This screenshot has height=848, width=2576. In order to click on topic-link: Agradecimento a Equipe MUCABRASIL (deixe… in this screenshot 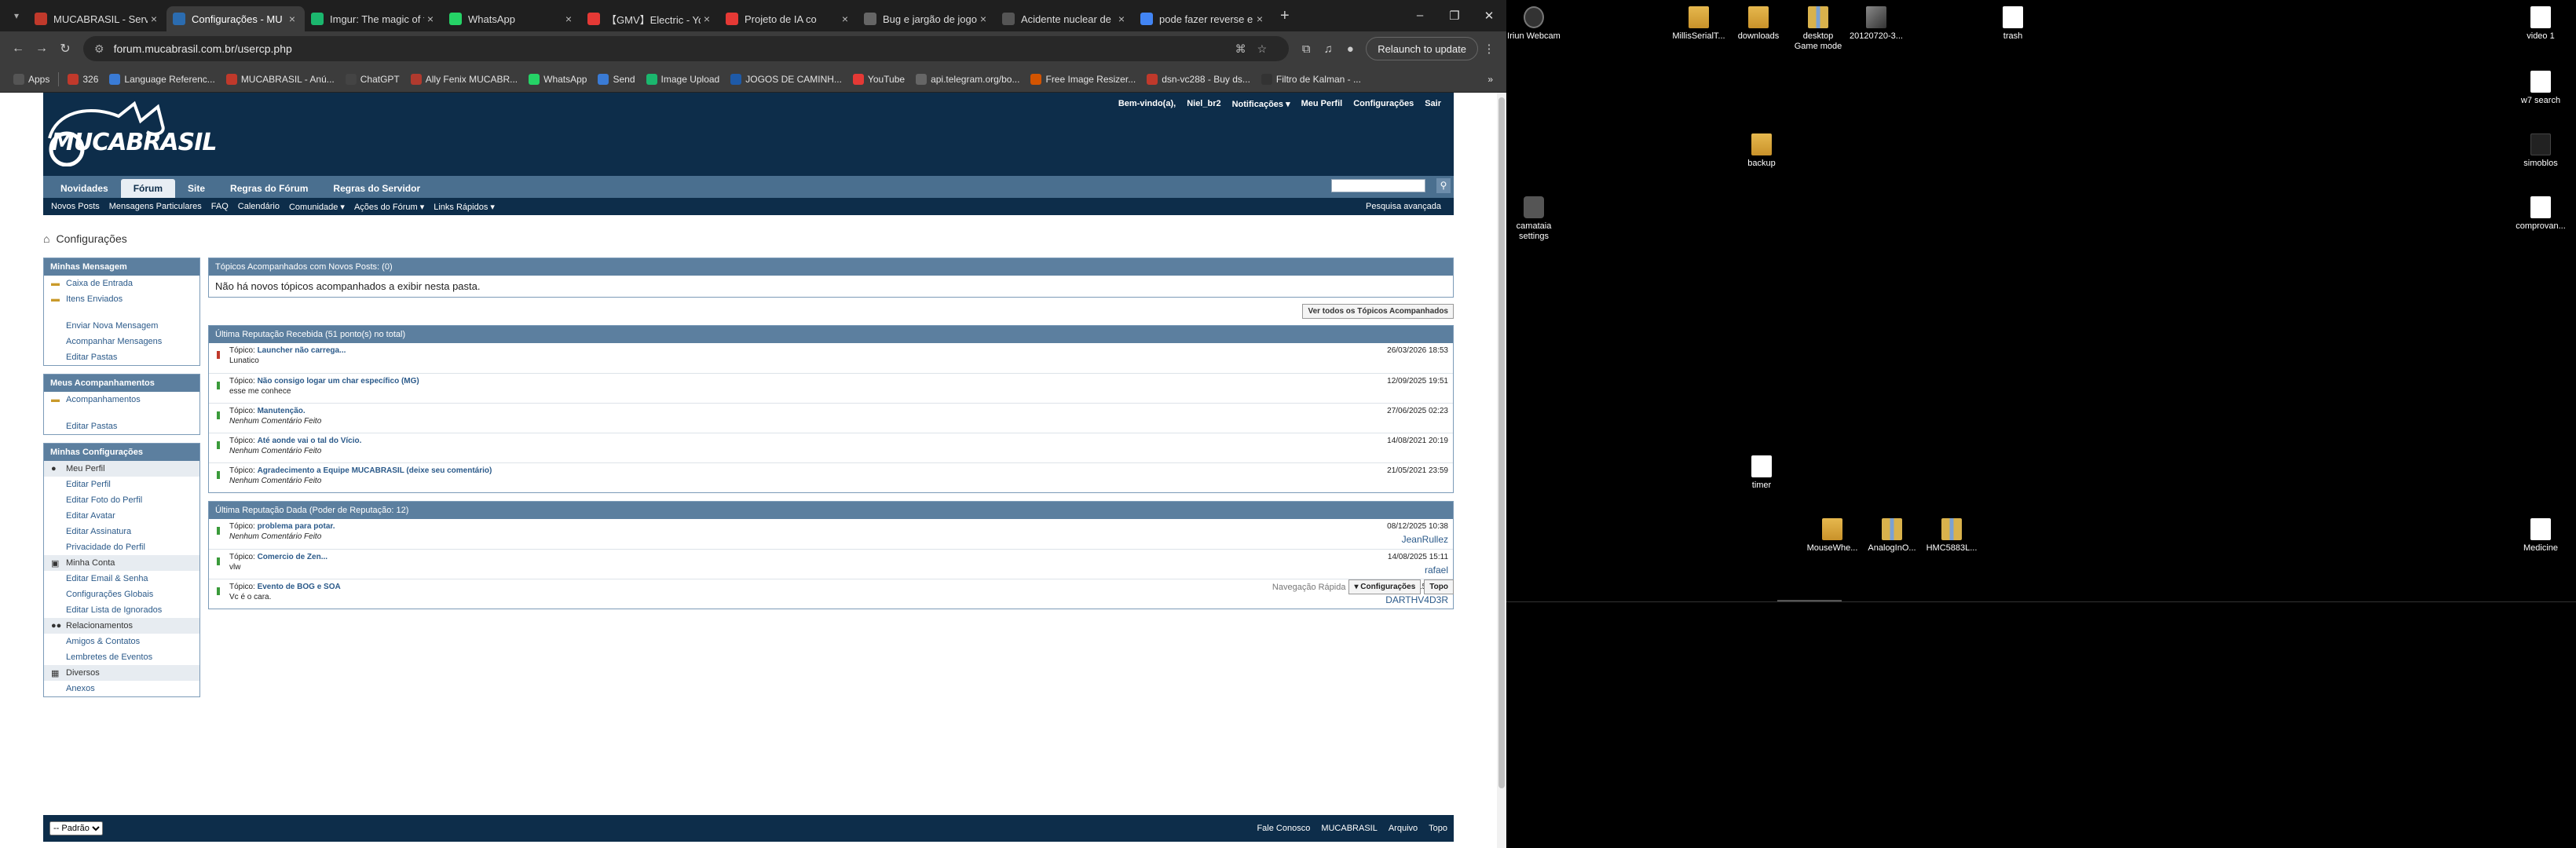, I will do `click(375, 471)`.